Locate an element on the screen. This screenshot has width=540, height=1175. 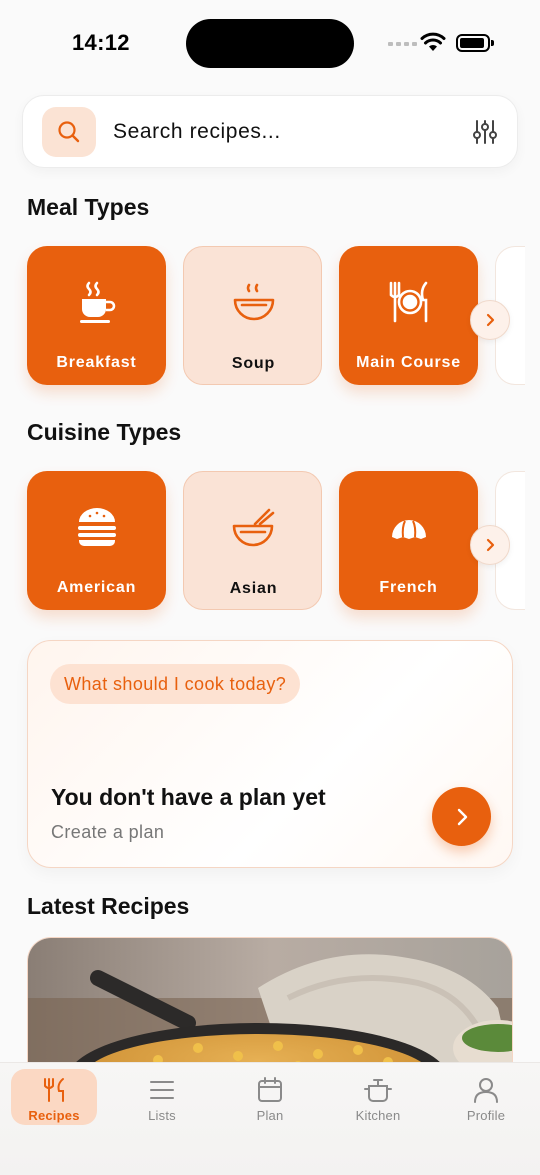
cellular-signal-icon is located at coordinates (402, 44).